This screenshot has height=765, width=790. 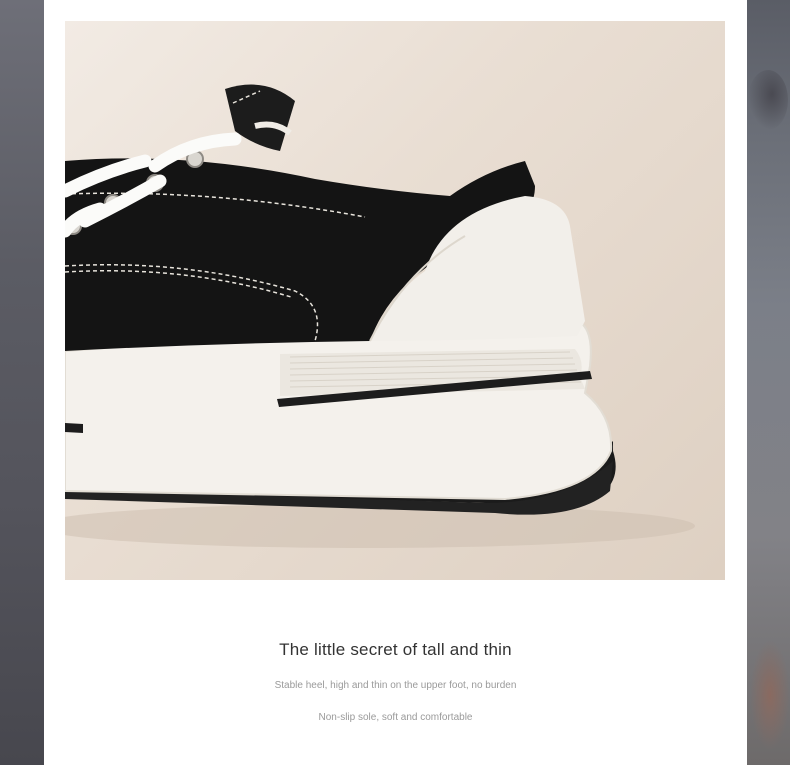 What do you see at coordinates (22, 382) in the screenshot?
I see `background-left-blur` at bounding box center [22, 382].